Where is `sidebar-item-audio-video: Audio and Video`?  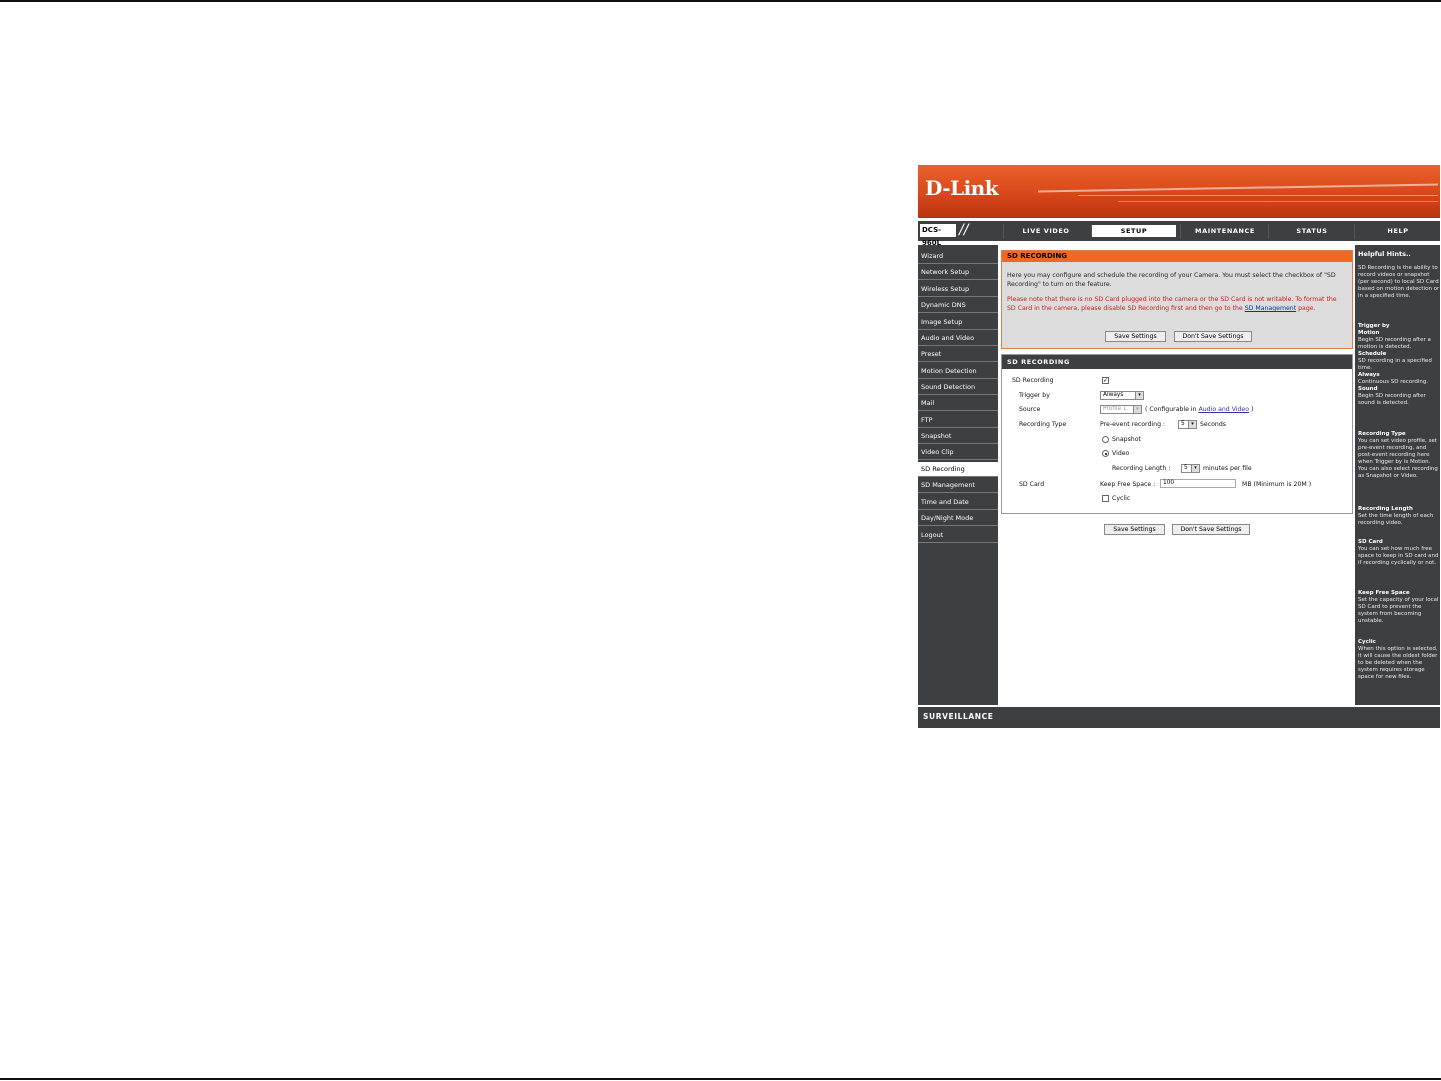
sidebar-item-audio-video: Audio and Video is located at coordinates (958, 338).